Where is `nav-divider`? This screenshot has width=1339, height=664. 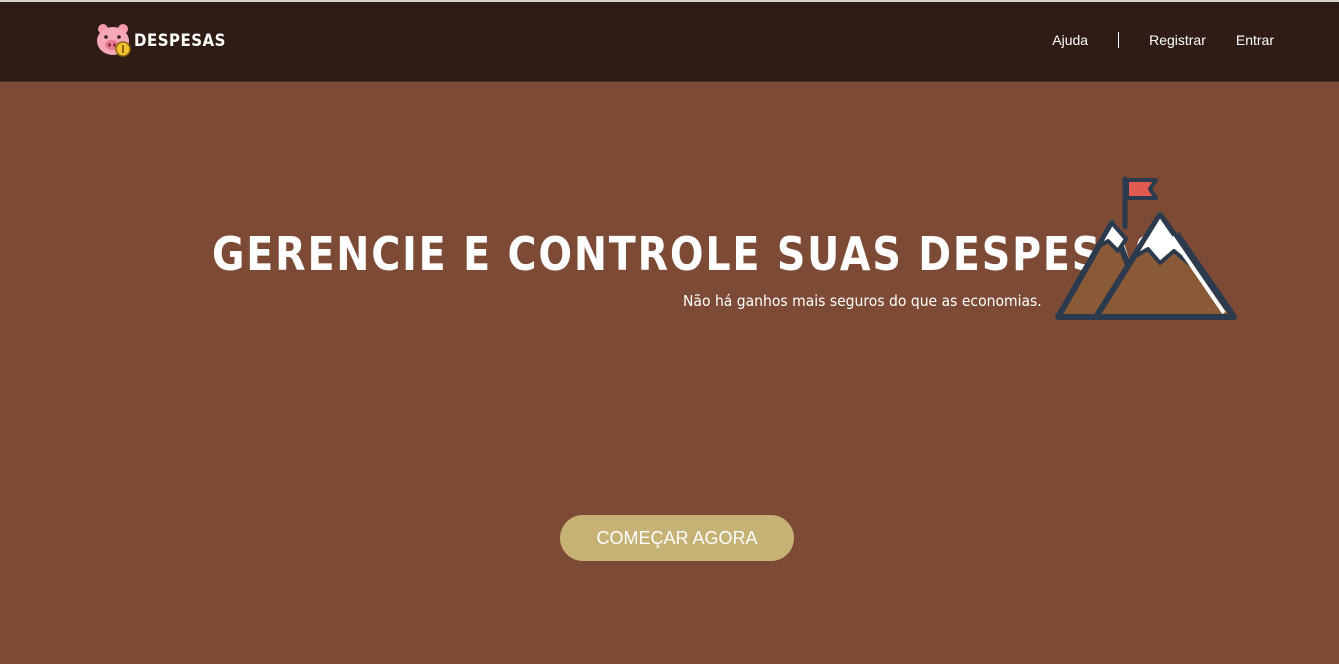
nav-divider is located at coordinates (1119, 40).